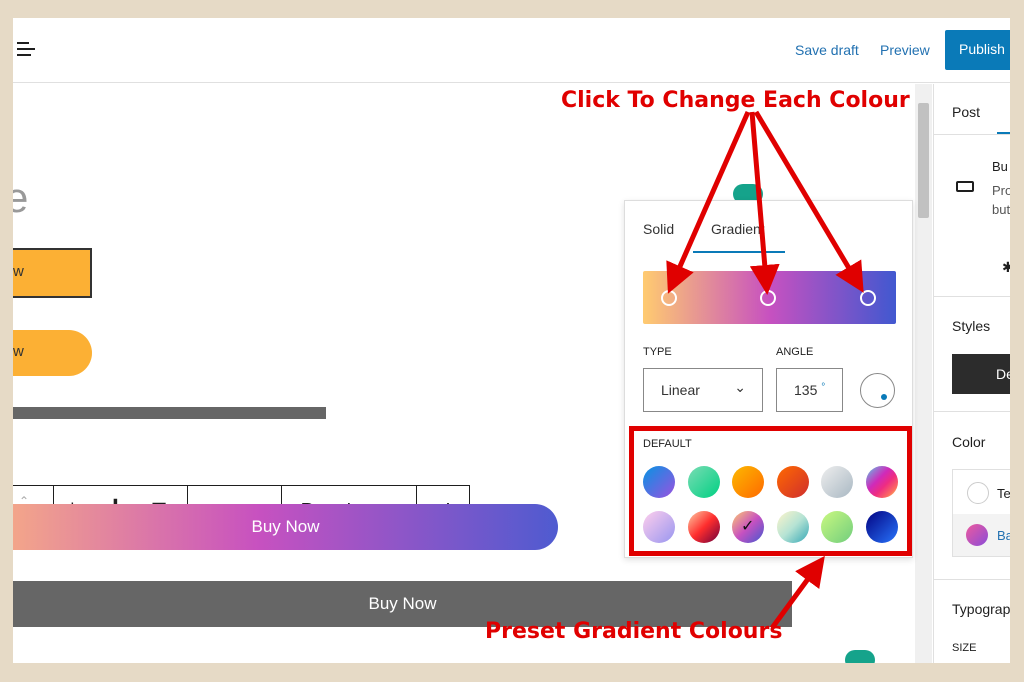  Describe the element at coordinates (735, 100) in the screenshot. I see `annotation-top: Click To Change Each Colour` at that location.